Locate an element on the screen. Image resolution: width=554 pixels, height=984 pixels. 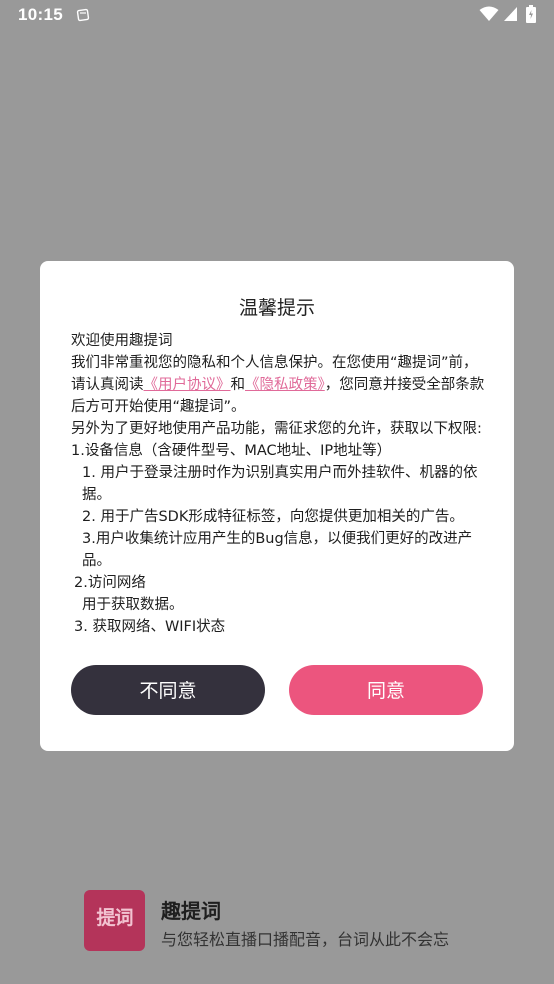
status-time: 10:15 is located at coordinates (40, 14).